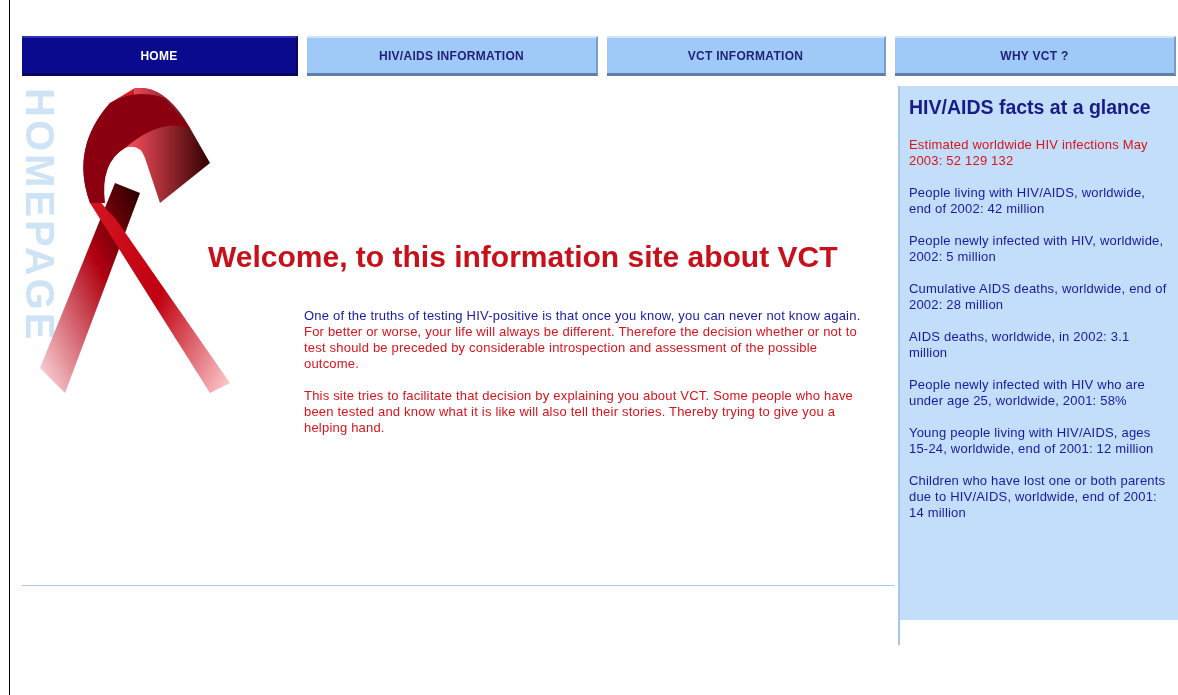 The image size is (1178, 695). Describe the element at coordinates (581, 348) in the screenshot. I see `intro-paragraph: For better or worse, your life will always be different. Therefore the decision whether or not to test should be preceded by considerable introspection and assessment of the possible outcome.` at that location.